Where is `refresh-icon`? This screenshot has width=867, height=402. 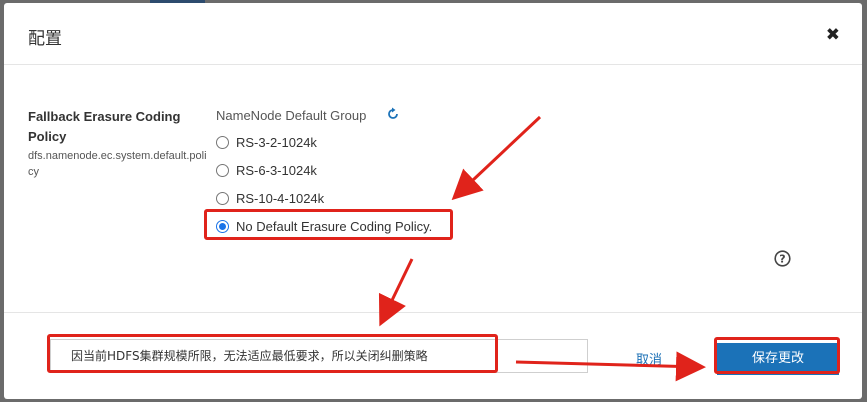
refresh-icon is located at coordinates (393, 114).